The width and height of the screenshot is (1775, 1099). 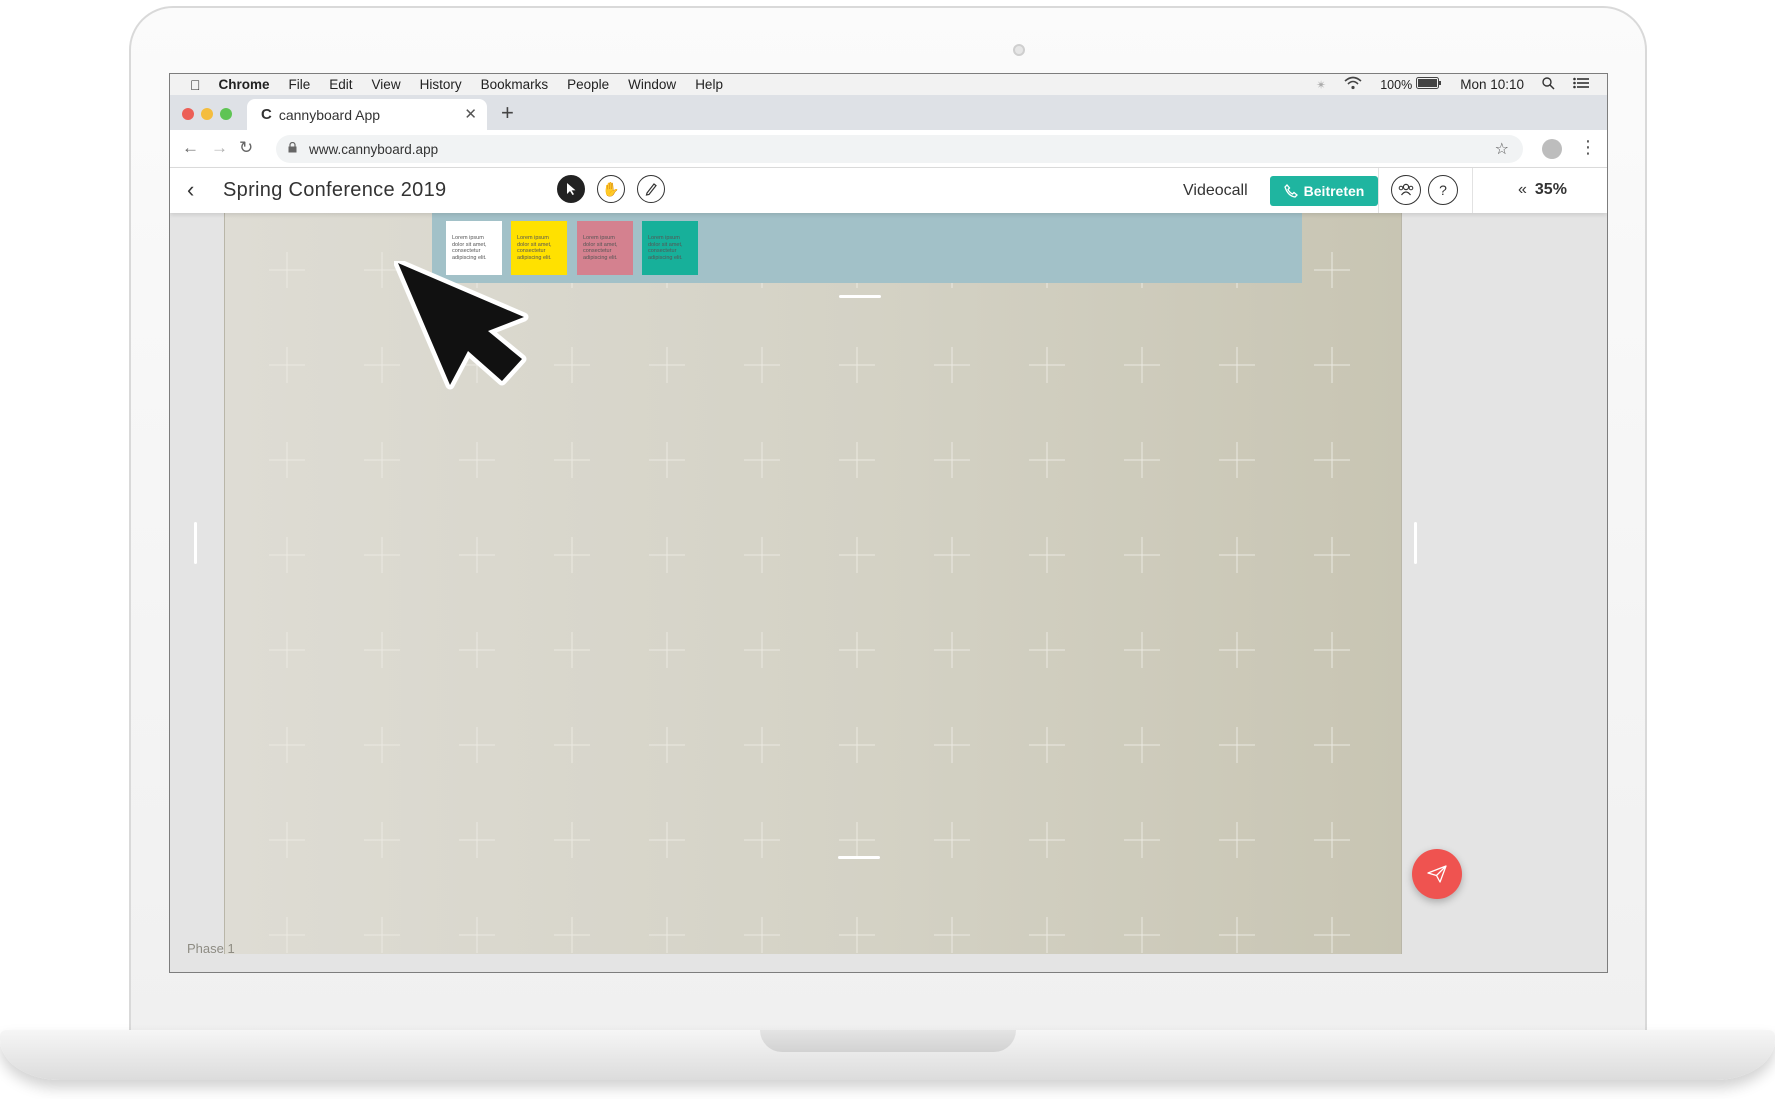 What do you see at coordinates (515, 84) in the screenshot?
I see `menu-bookmarks: Bookmarks` at bounding box center [515, 84].